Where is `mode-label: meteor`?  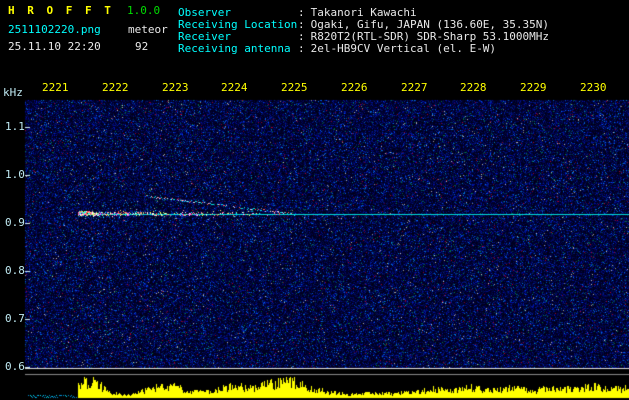
mode-label: meteor is located at coordinates (148, 29).